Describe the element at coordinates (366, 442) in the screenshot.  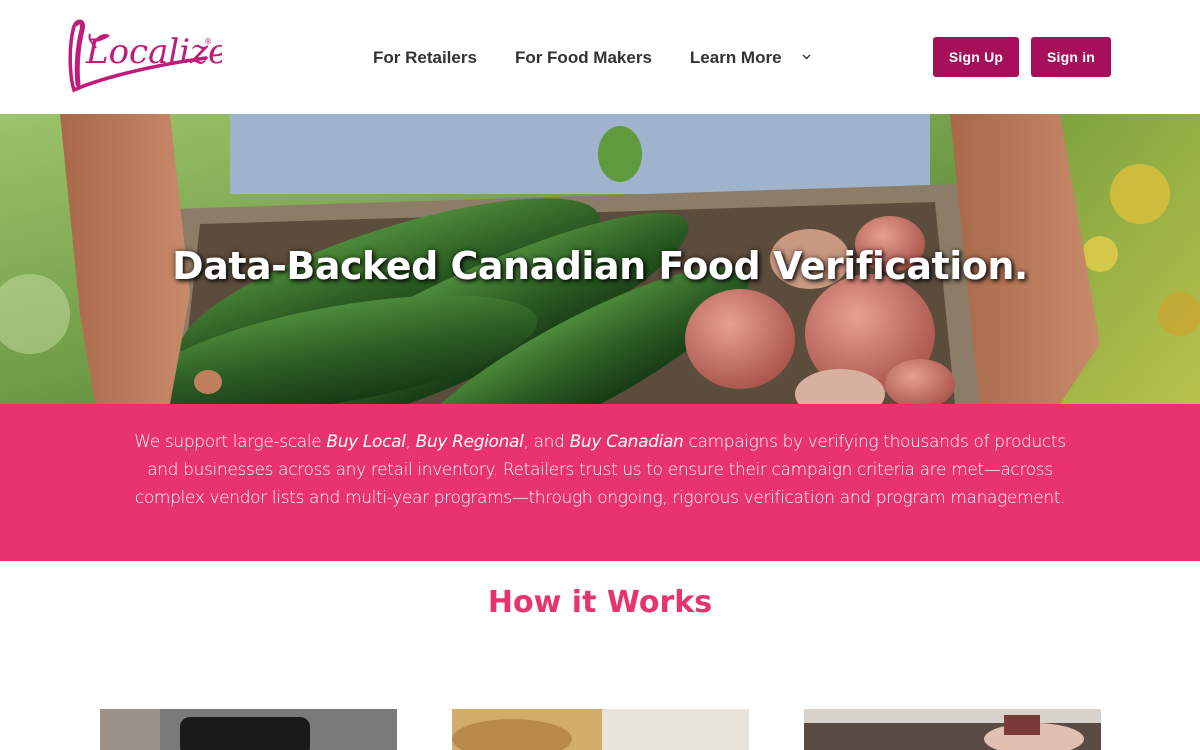
I see `intro-buy-local: Buy Local` at that location.